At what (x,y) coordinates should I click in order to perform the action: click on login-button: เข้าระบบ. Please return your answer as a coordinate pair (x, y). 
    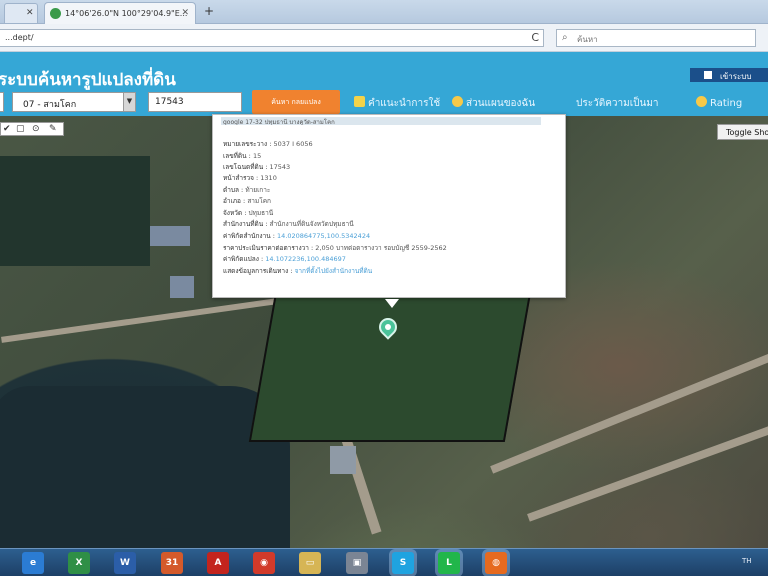
    Looking at the image, I should click on (729, 75).